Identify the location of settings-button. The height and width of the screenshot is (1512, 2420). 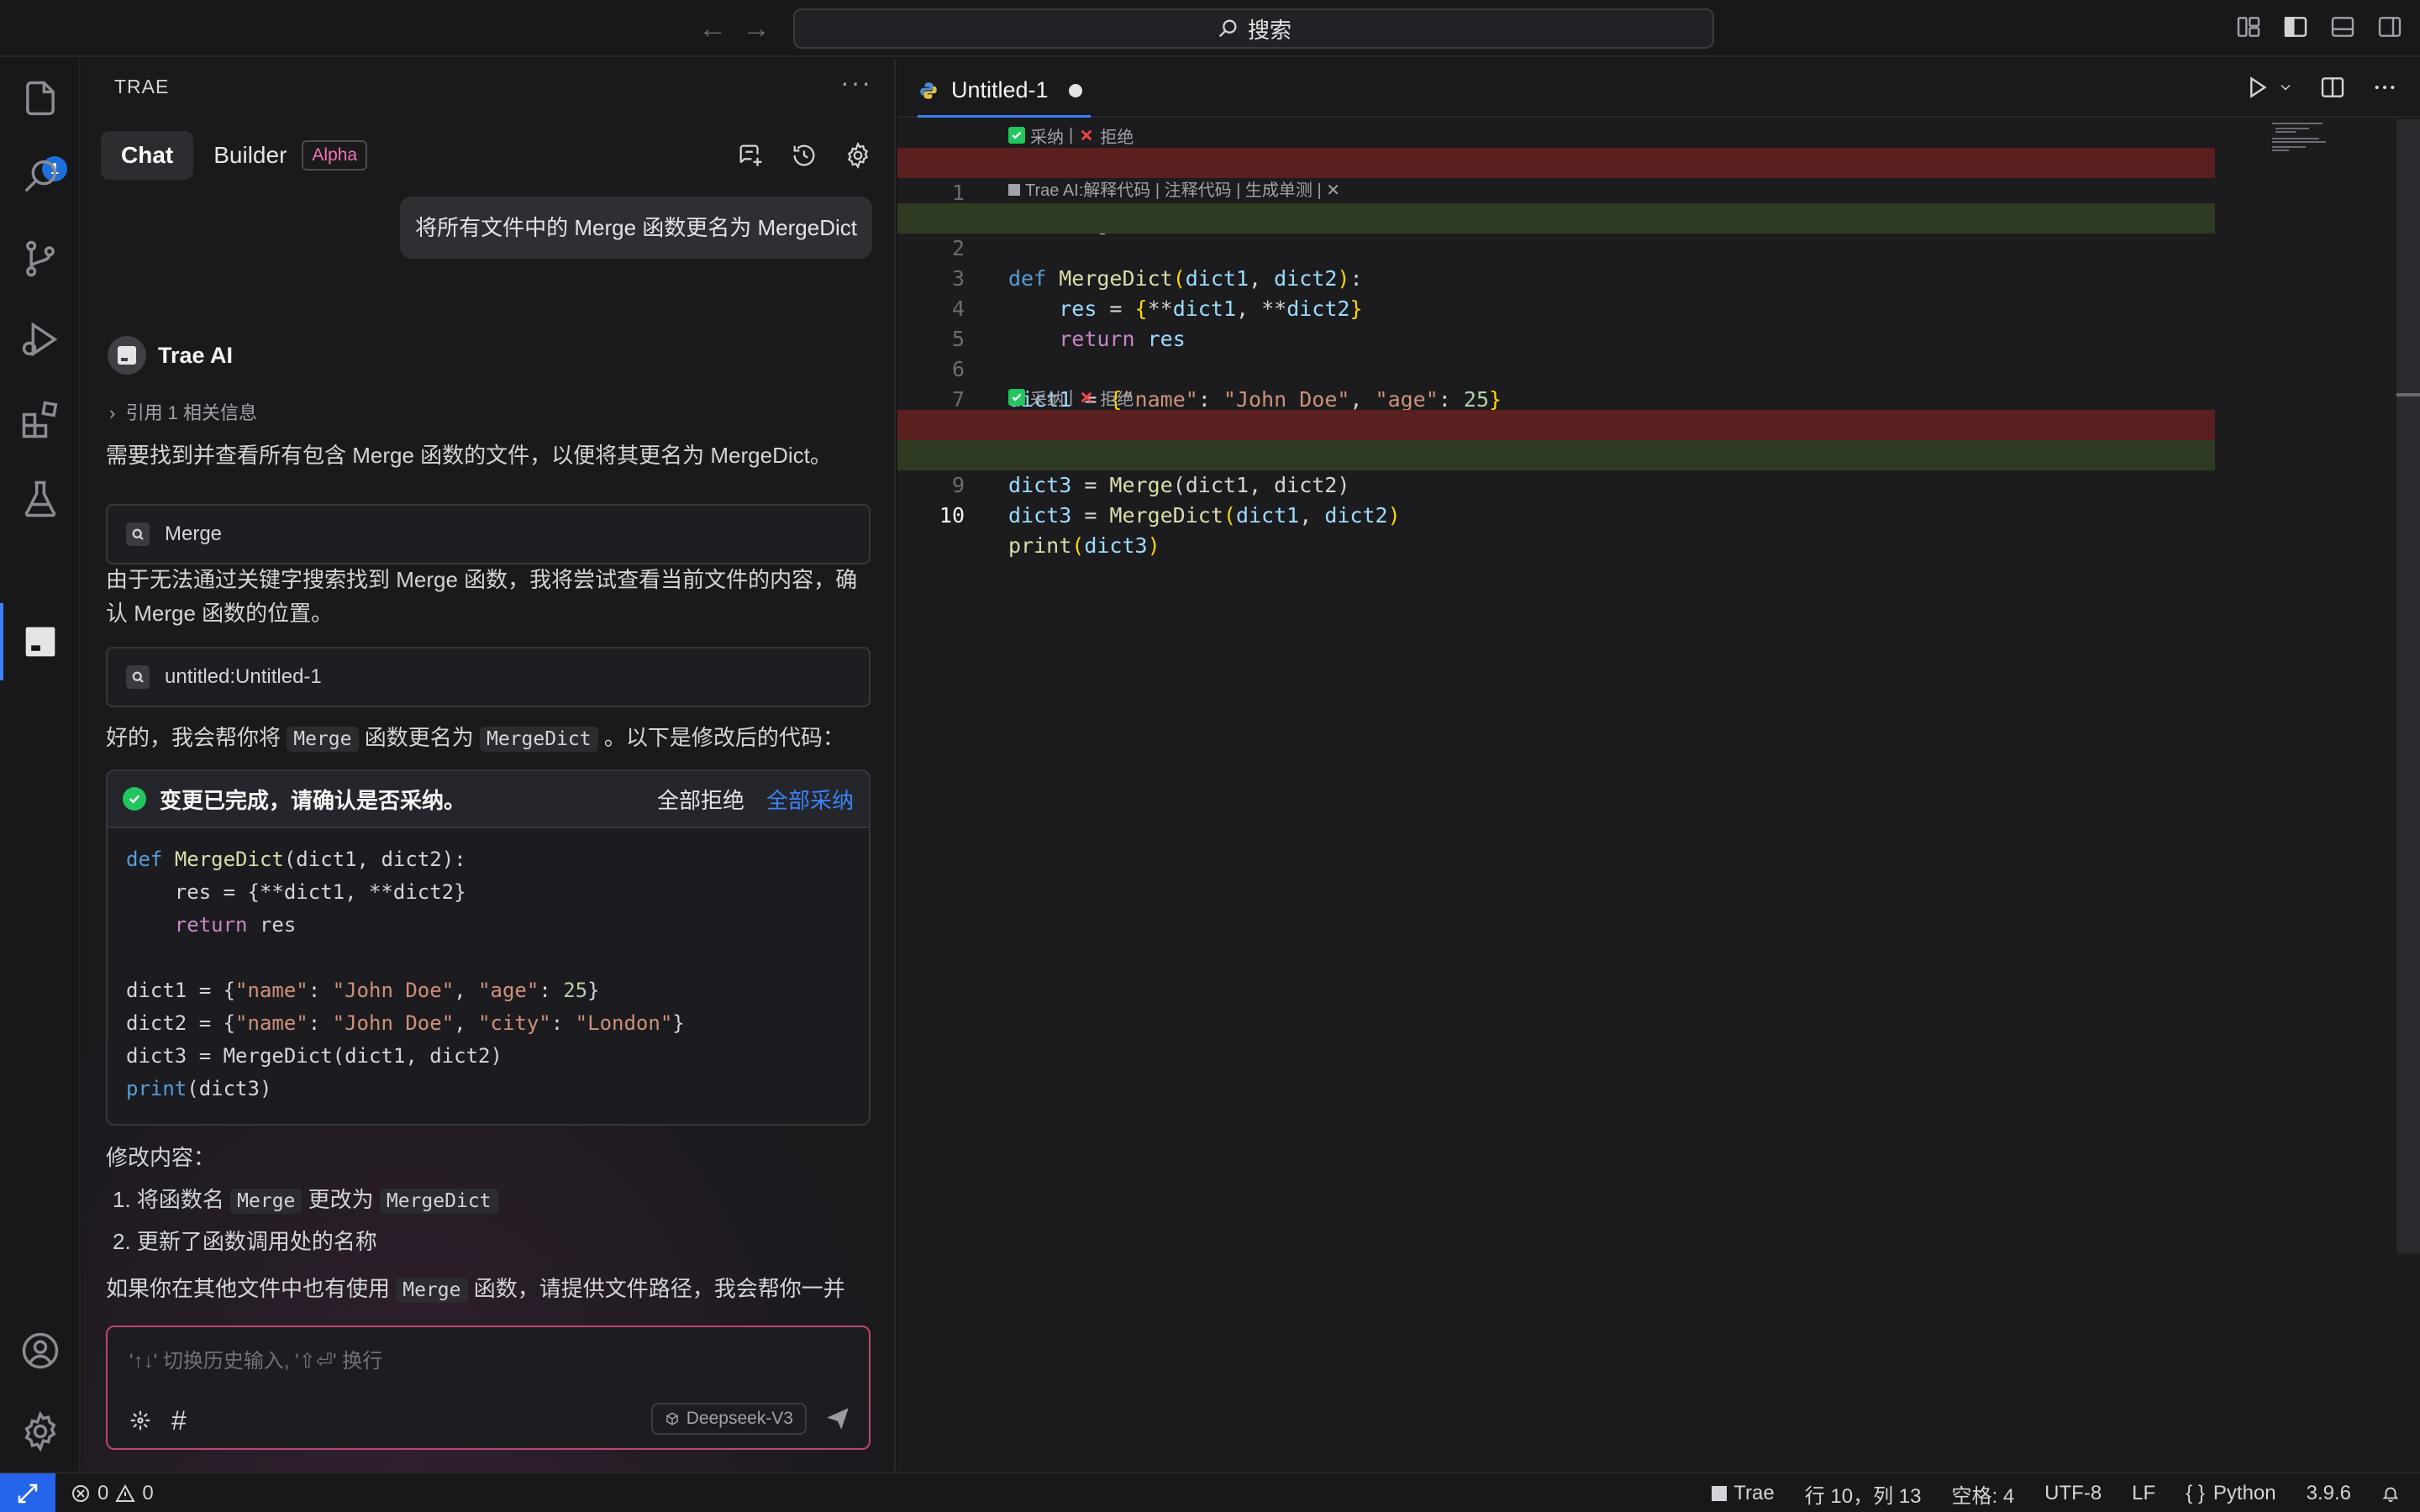
(40, 1431).